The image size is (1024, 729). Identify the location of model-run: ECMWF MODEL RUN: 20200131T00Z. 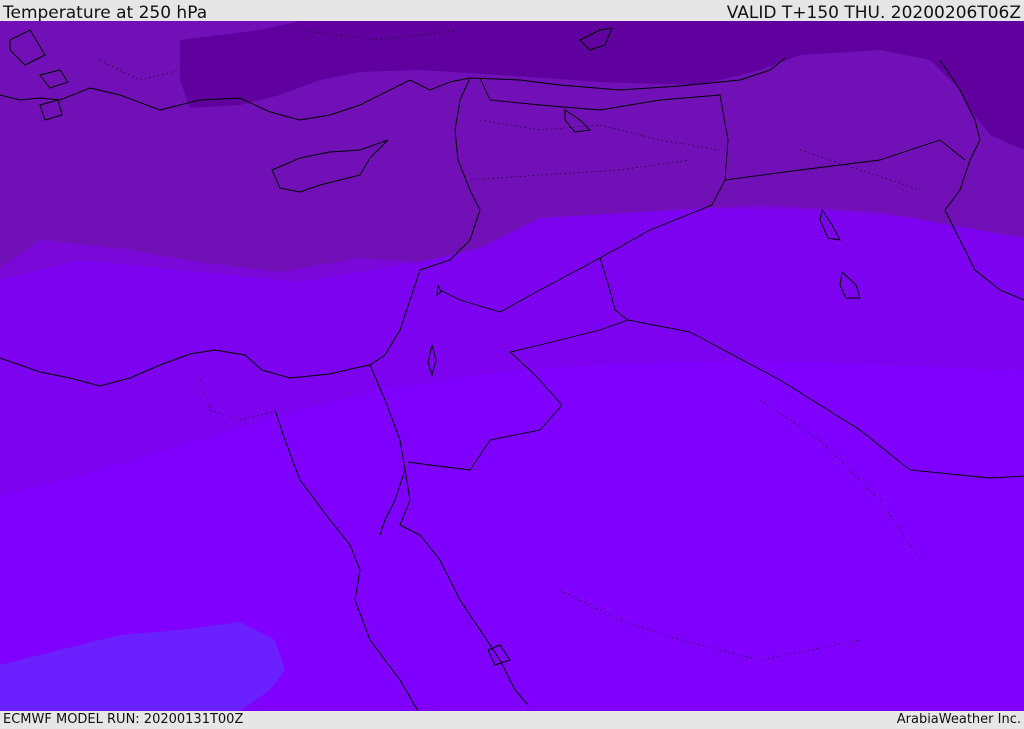
(123, 719).